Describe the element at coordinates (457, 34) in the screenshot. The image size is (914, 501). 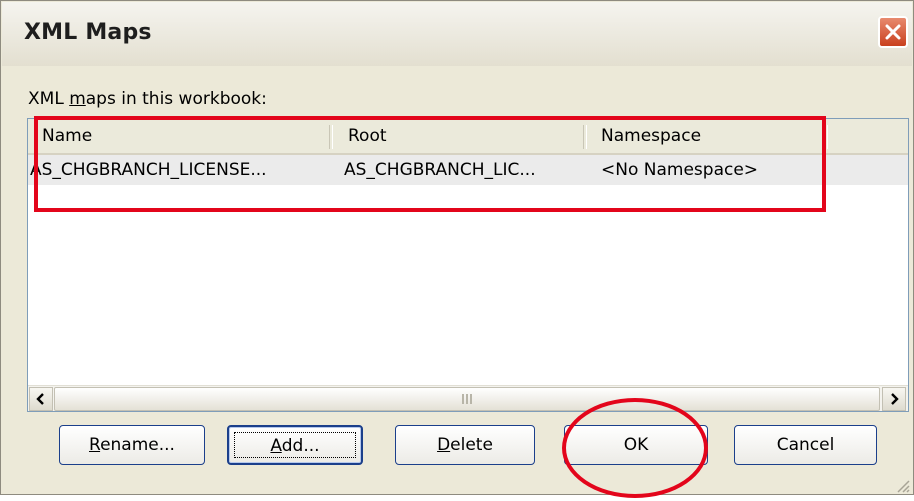
I see `title-bar: XML Maps` at that location.